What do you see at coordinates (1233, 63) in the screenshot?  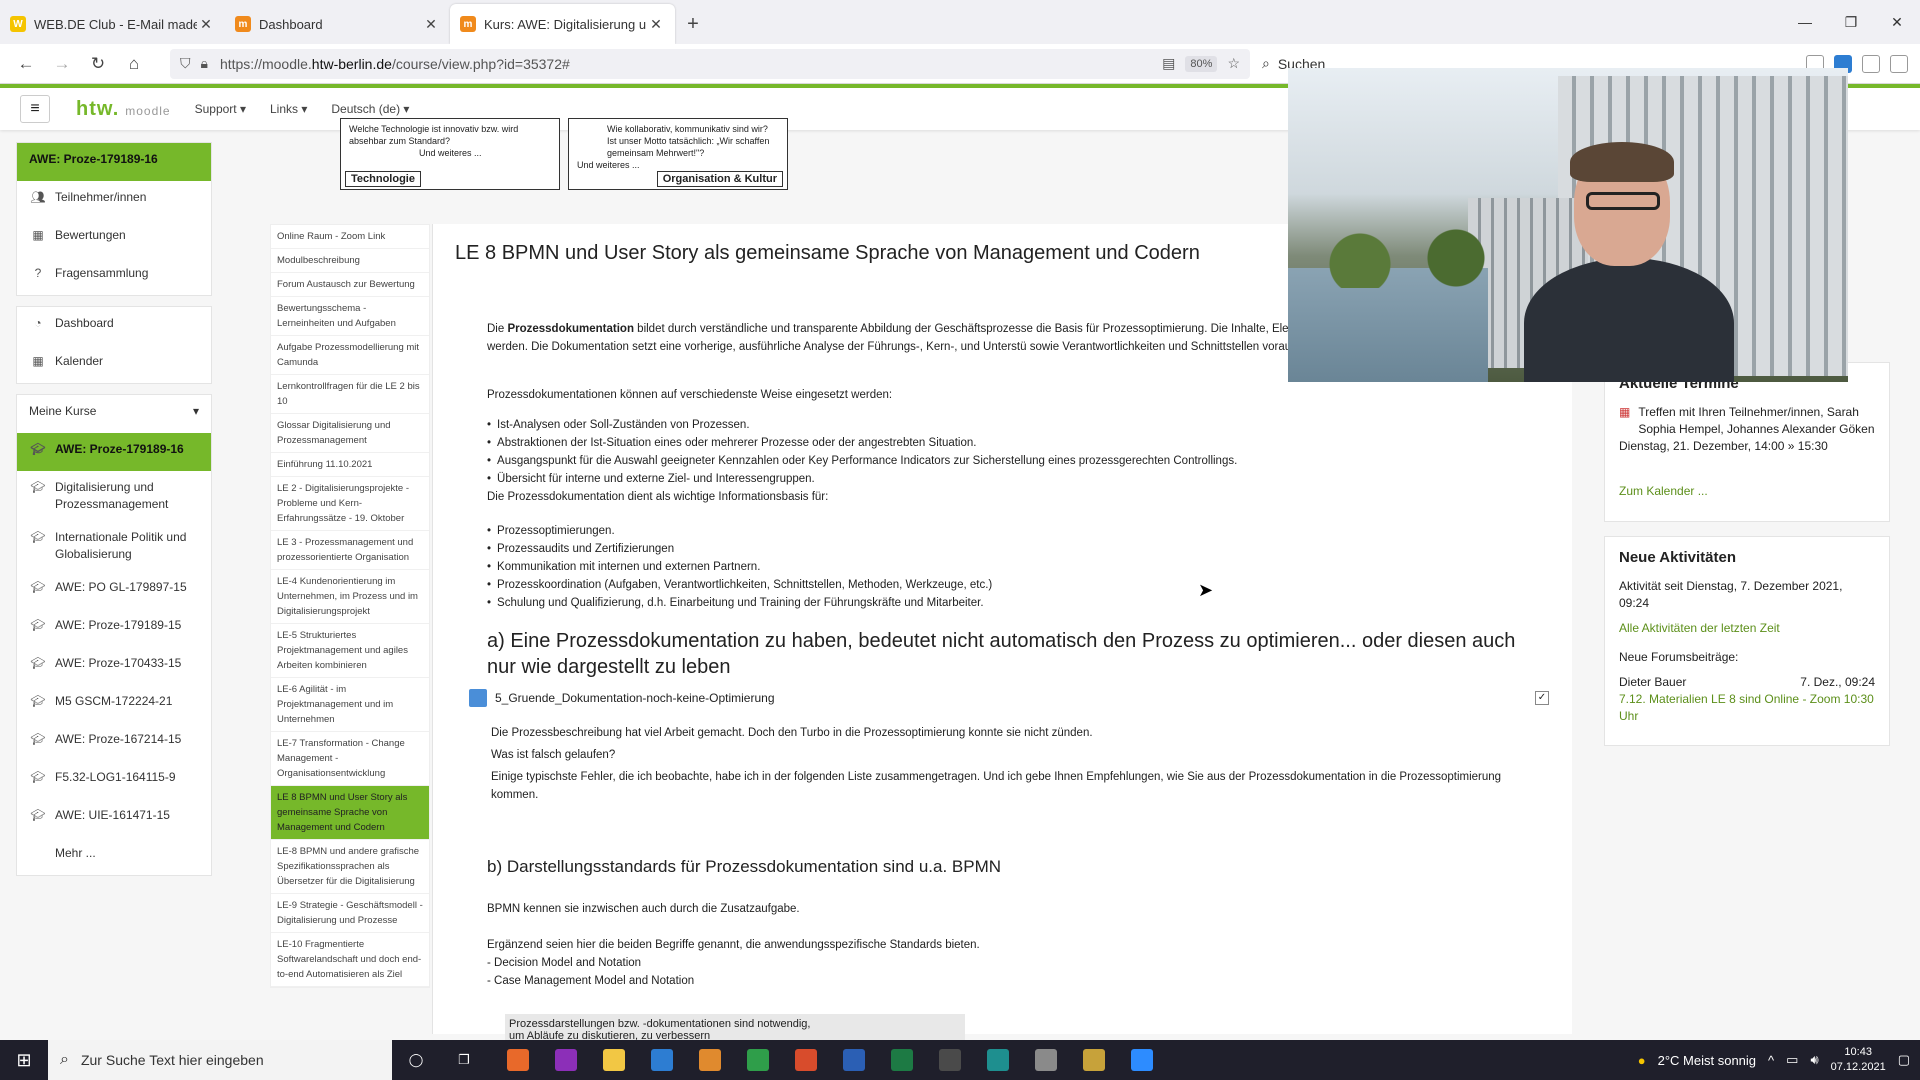 I see `bookmark-star-icon: ☆` at bounding box center [1233, 63].